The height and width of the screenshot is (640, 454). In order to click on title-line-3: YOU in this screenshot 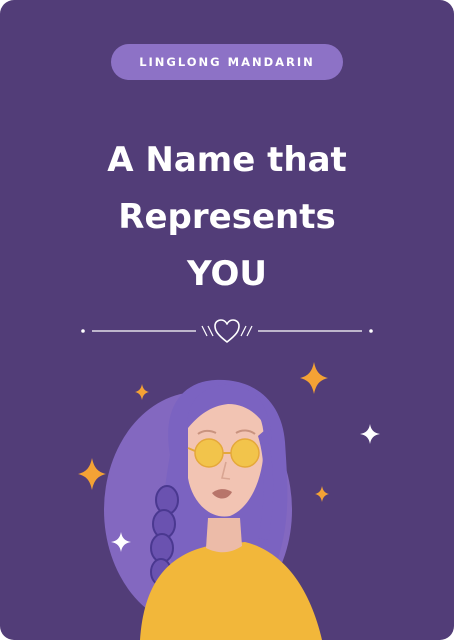, I will do `click(227, 274)`.